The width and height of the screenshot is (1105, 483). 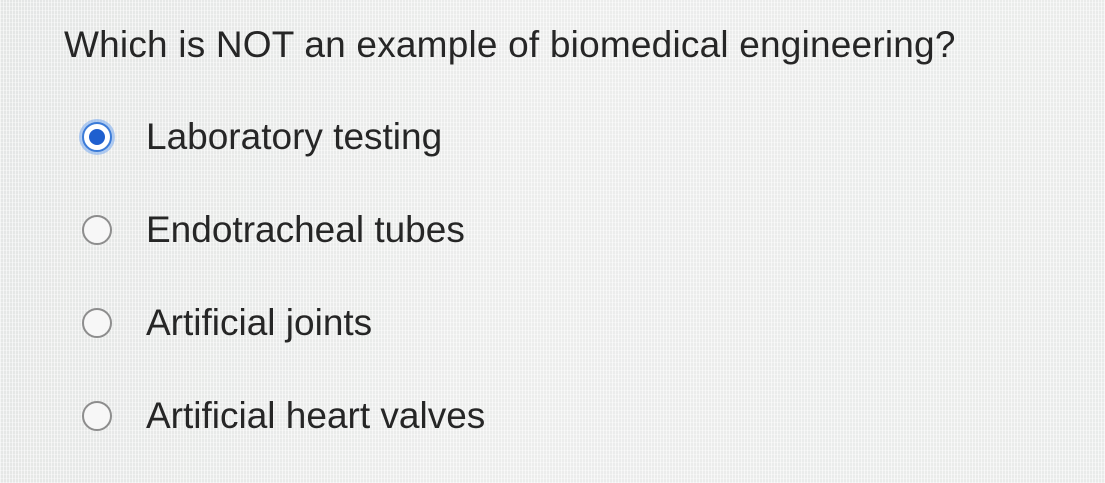 I want to click on option-endotracheal-tubes: Endotracheal tubes, so click(x=283, y=230).